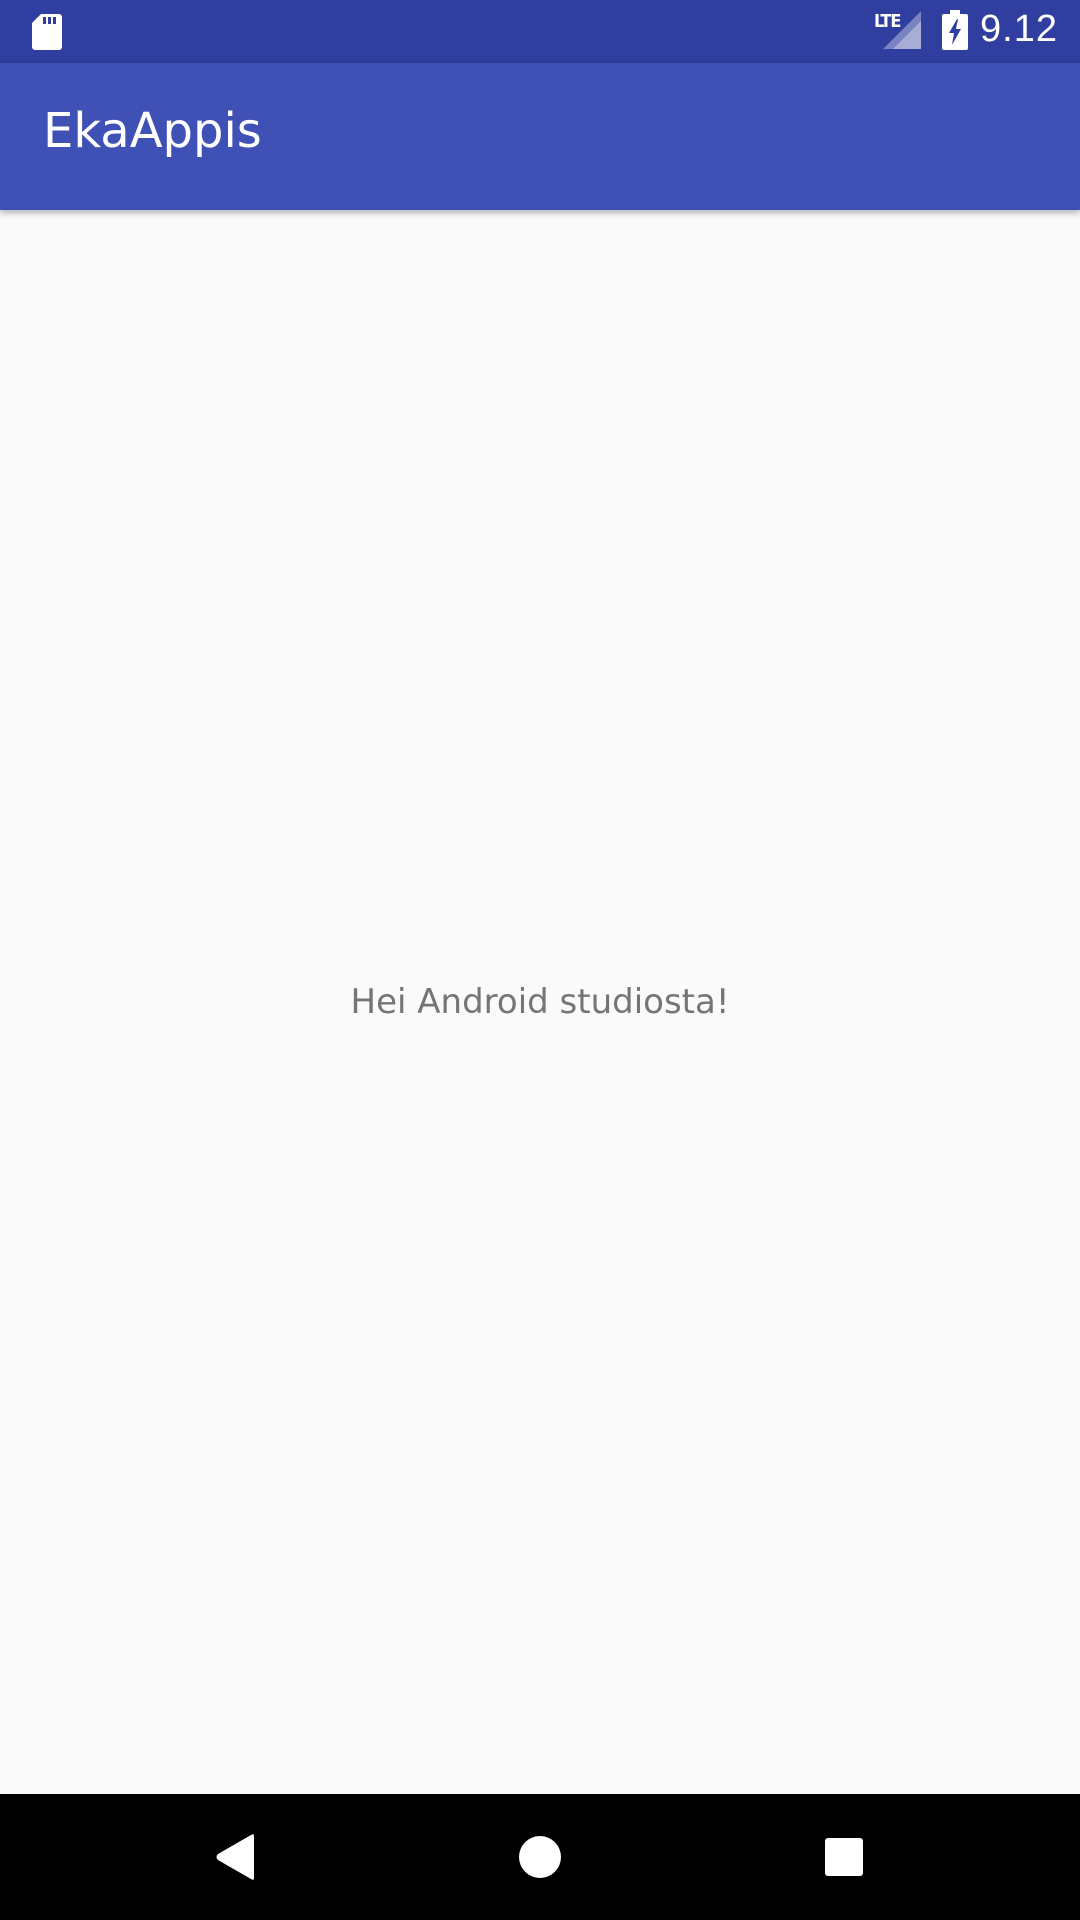 Image resolution: width=1080 pixels, height=1920 pixels. I want to click on hello-message: Hei Android studiosta!, so click(540, 1002).